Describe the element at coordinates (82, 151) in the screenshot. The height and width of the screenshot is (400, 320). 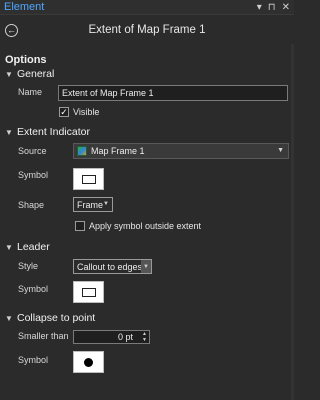
I see `map-frame-icon` at that location.